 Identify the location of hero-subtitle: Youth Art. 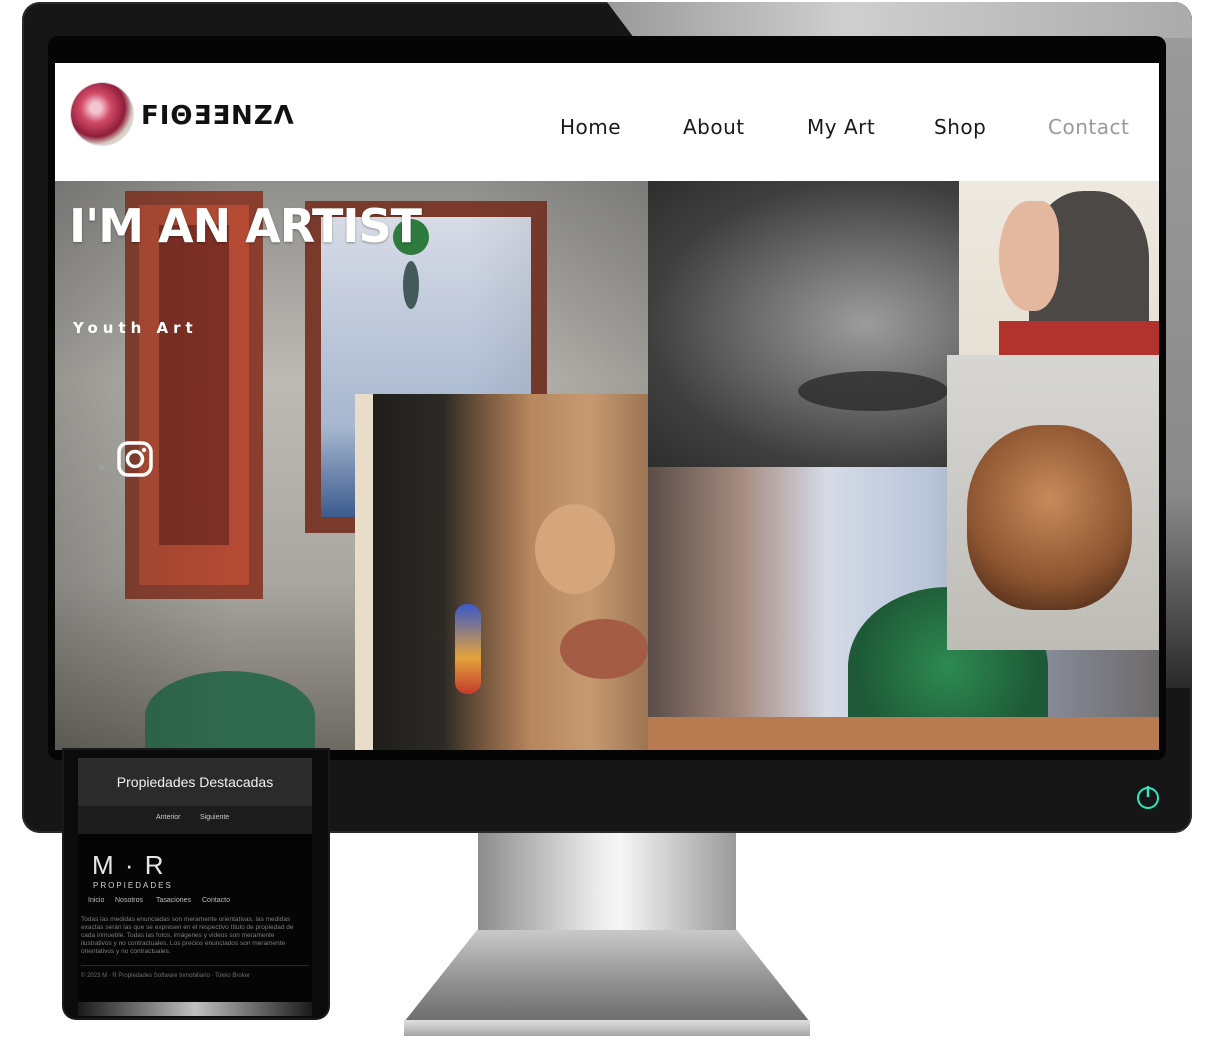
(135, 328).